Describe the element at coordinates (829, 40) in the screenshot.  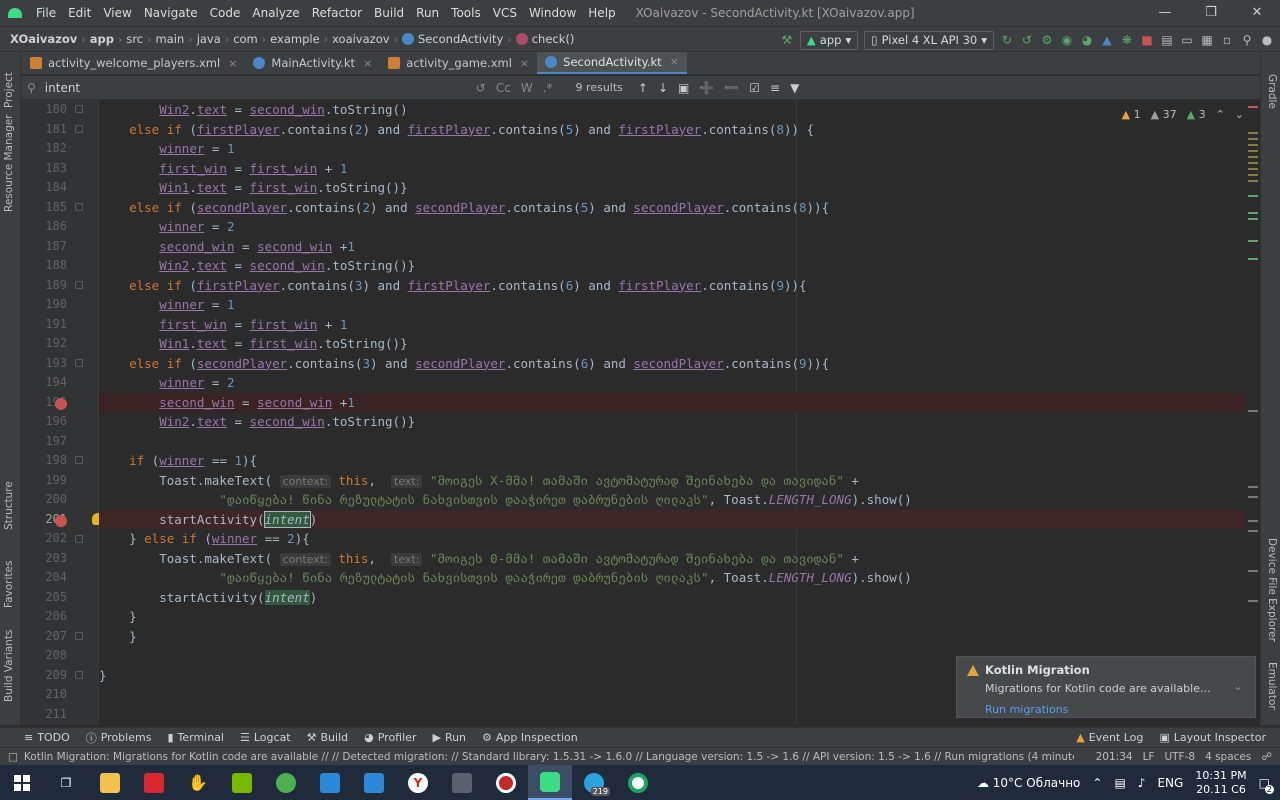
I see `run-config-select: ▲ app ▾` at that location.